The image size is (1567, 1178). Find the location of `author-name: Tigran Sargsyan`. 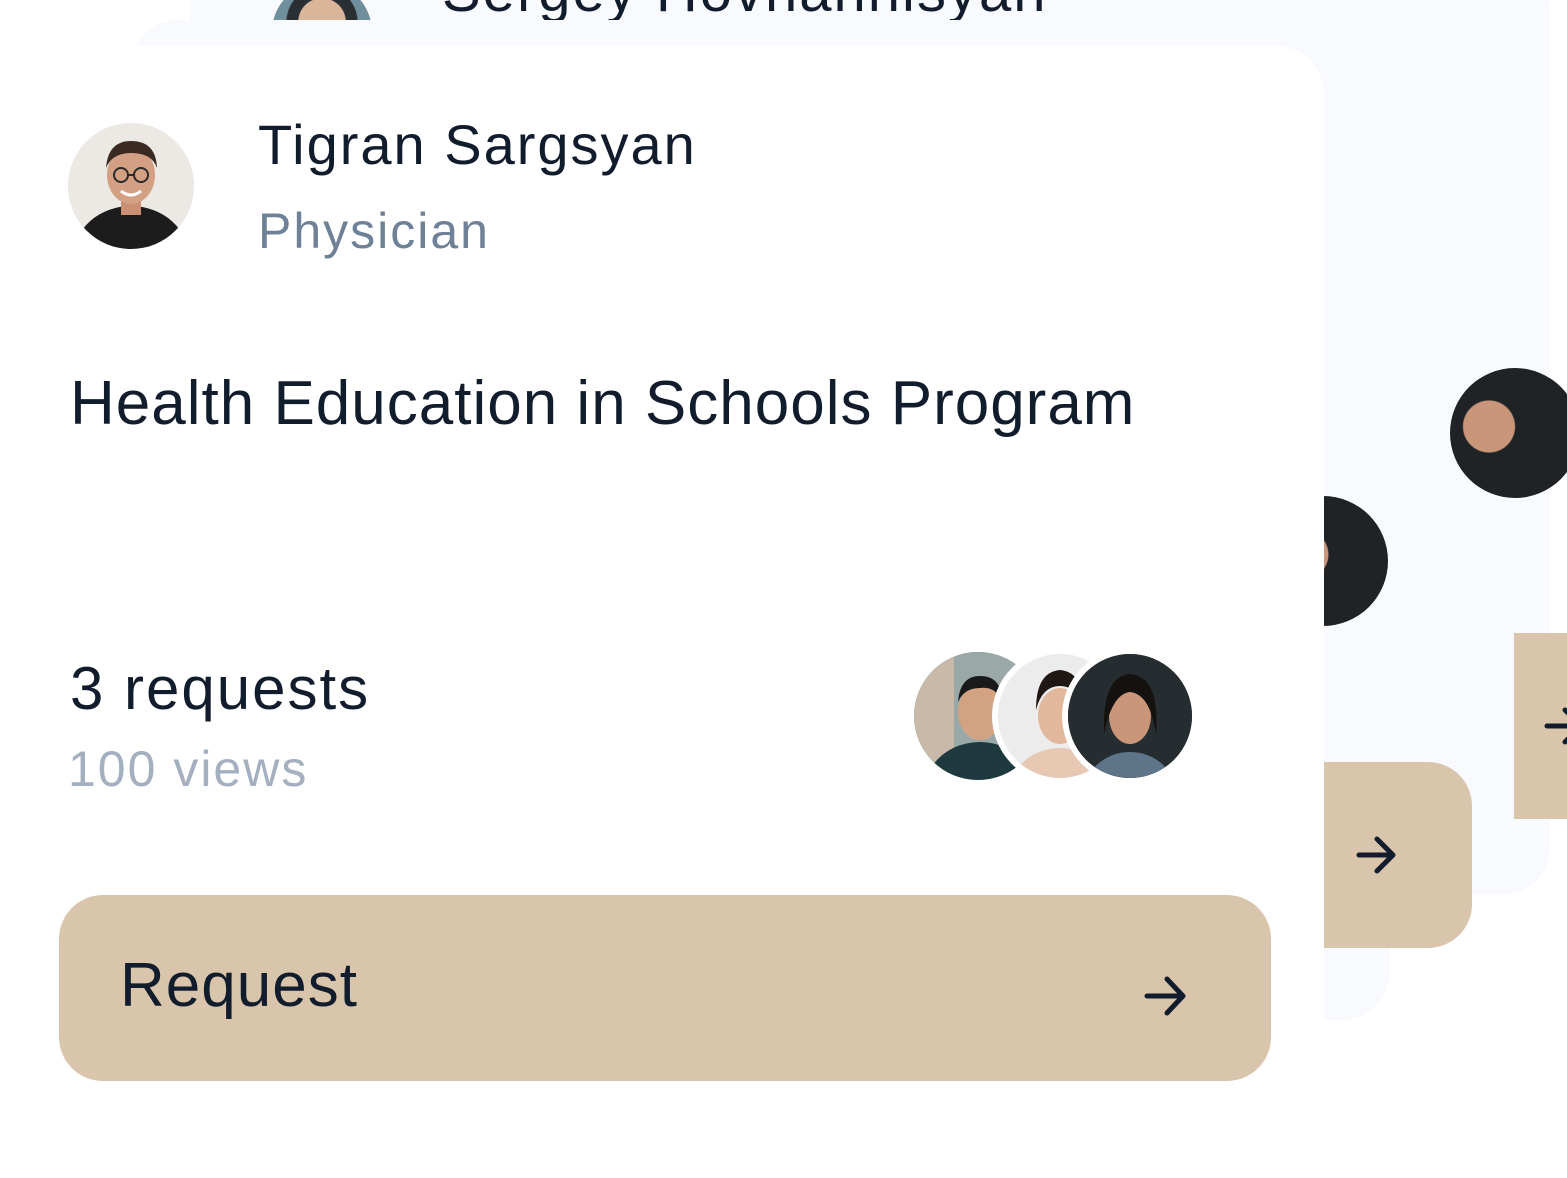

author-name: Tigran Sargsyan is located at coordinates (477, 144).